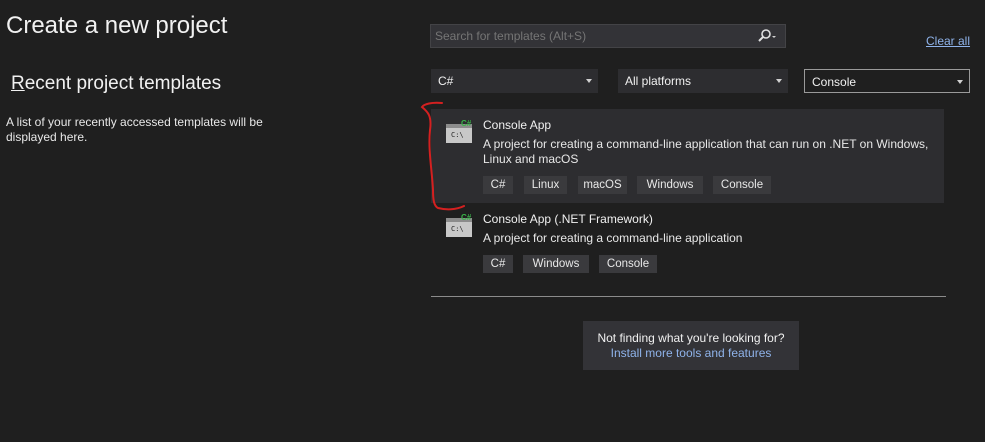  What do you see at coordinates (691, 338) in the screenshot?
I see `not-finding-question: Not finding what you're looking for?` at bounding box center [691, 338].